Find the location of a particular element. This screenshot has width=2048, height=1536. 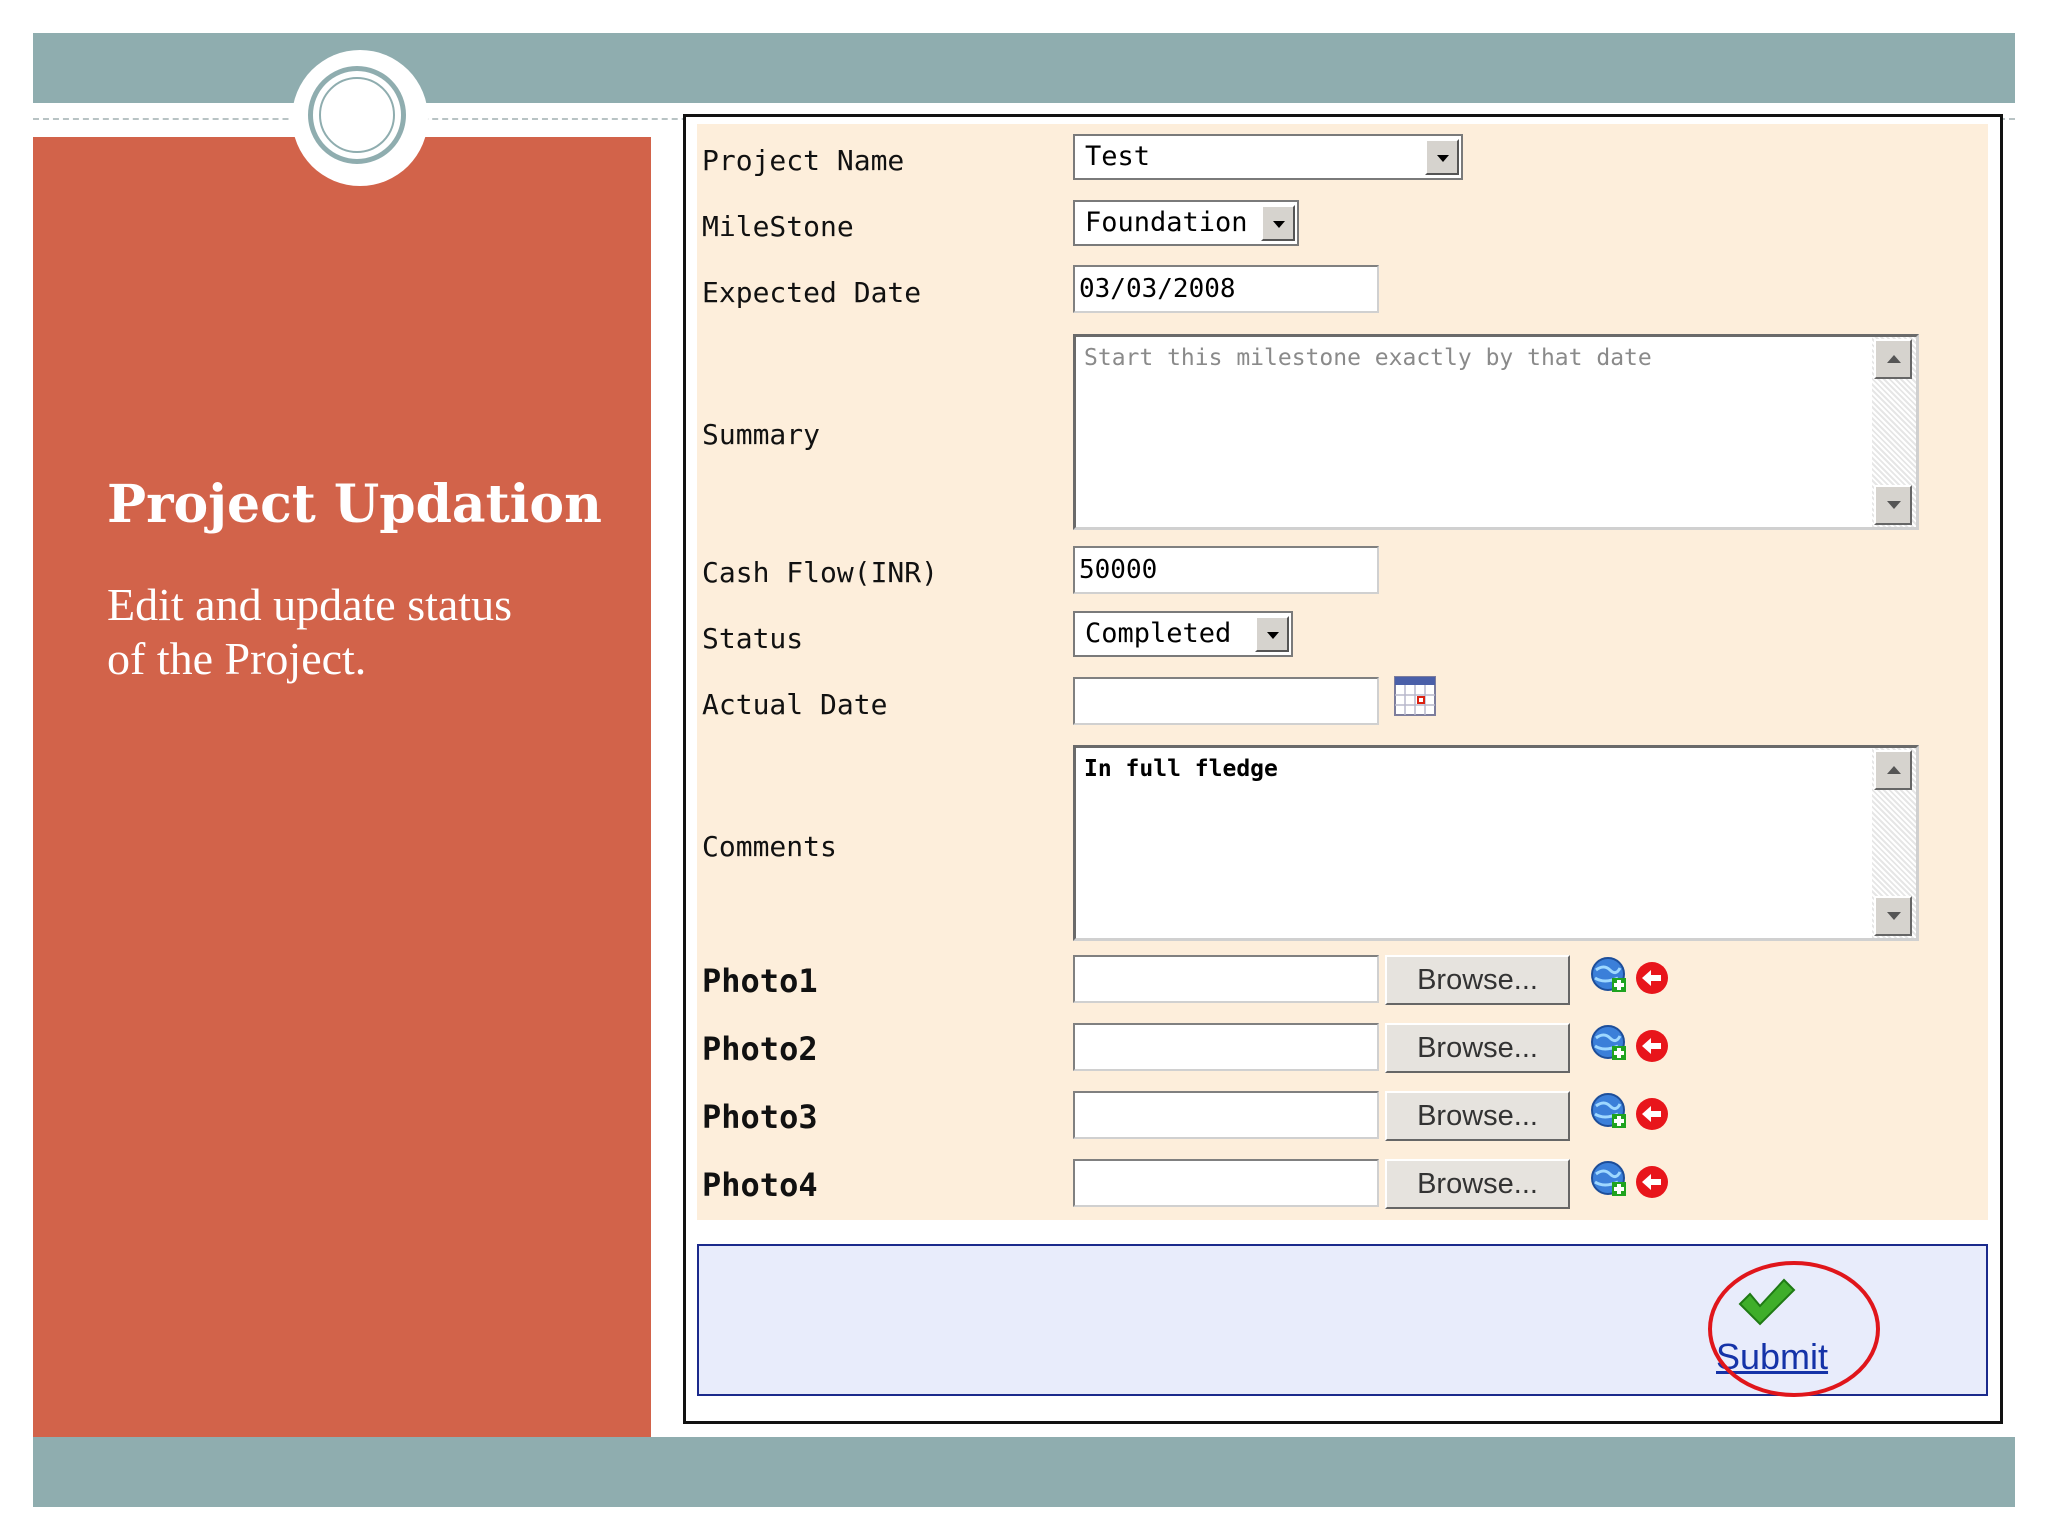

photo2-label: Photo2 is located at coordinates (760, 1049).